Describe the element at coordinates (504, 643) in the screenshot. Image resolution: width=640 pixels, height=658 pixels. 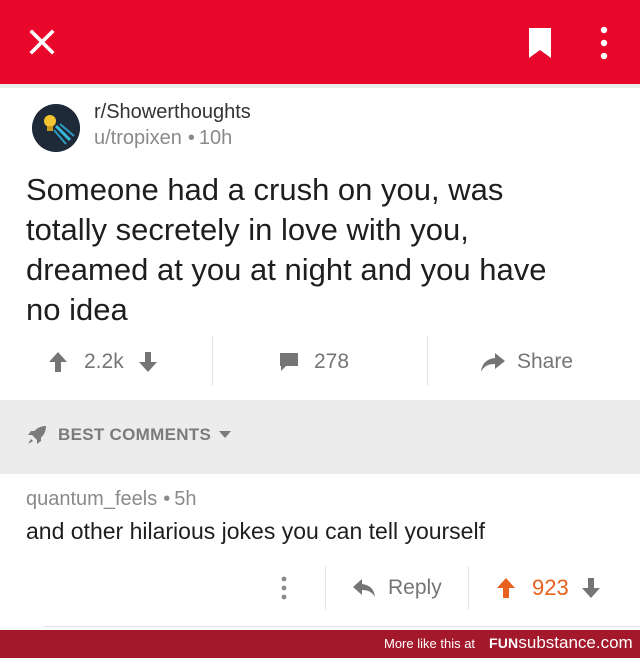
I see `brand-prefix: FUN` at that location.